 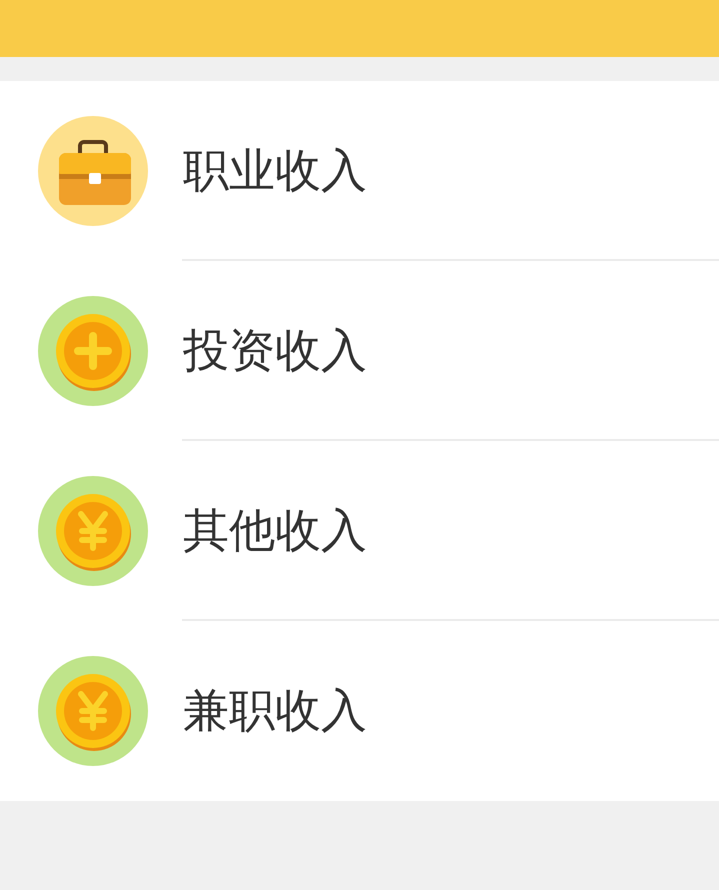 I want to click on briefcase-icon, so click(x=93, y=171).